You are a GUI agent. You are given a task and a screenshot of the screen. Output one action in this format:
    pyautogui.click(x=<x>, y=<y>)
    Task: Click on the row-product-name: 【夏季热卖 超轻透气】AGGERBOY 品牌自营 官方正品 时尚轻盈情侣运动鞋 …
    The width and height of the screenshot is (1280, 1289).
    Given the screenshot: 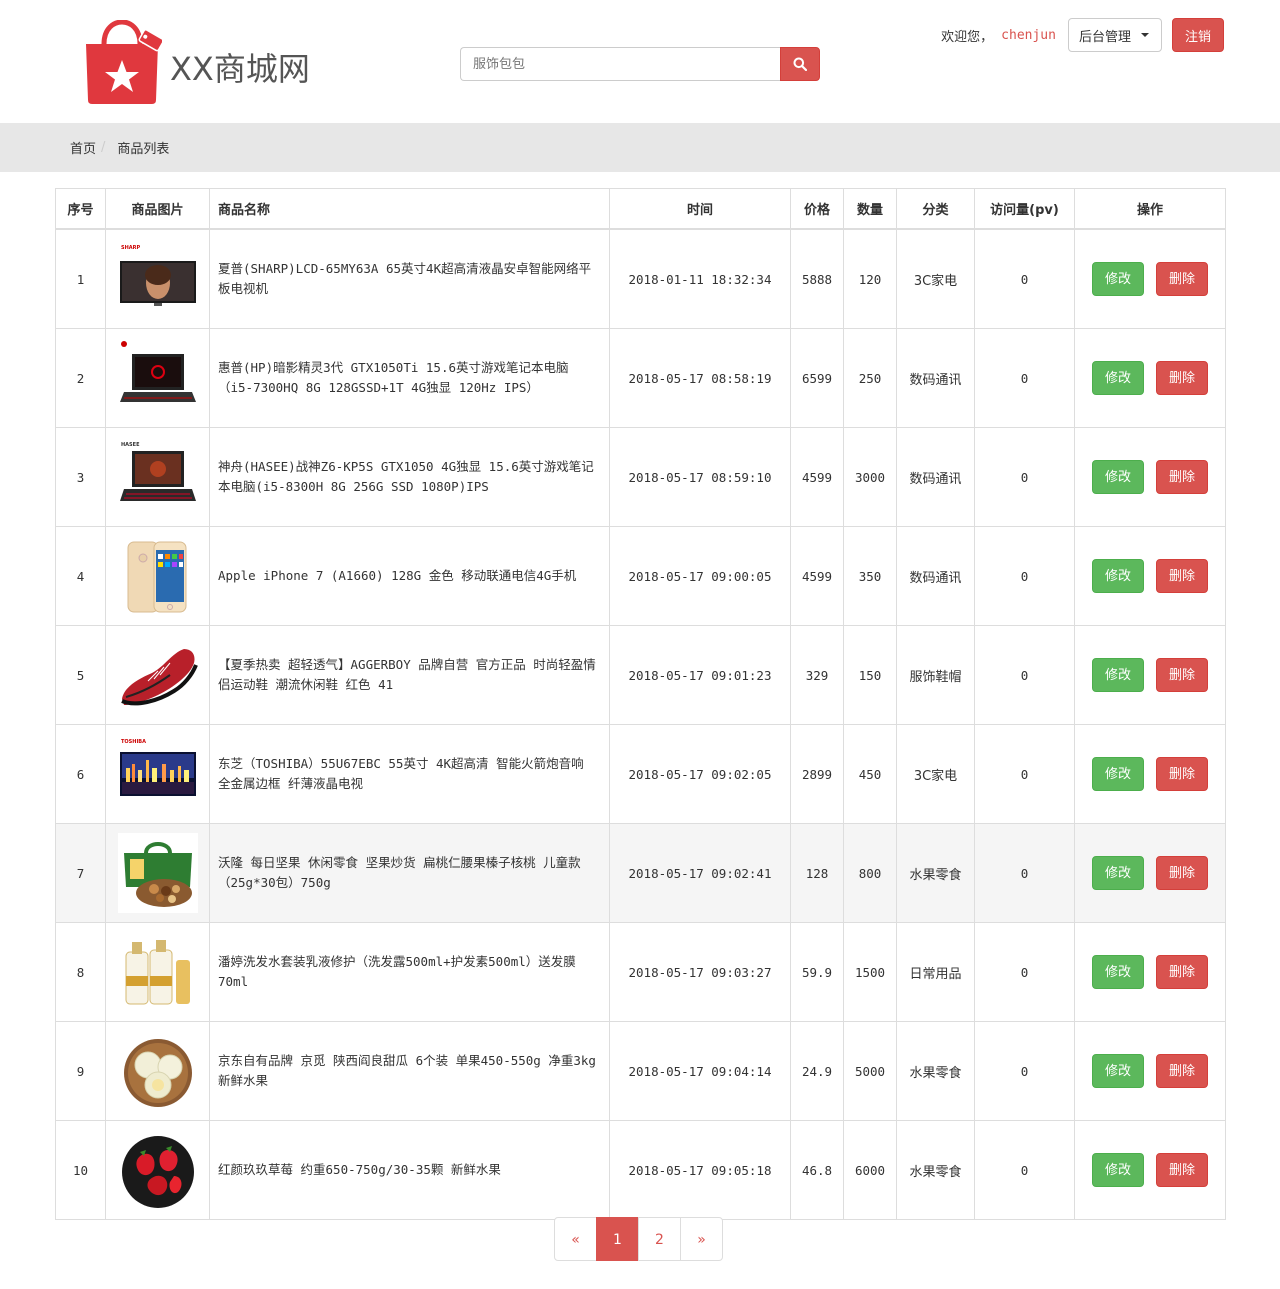 What is the action you would take?
    pyautogui.click(x=409, y=675)
    